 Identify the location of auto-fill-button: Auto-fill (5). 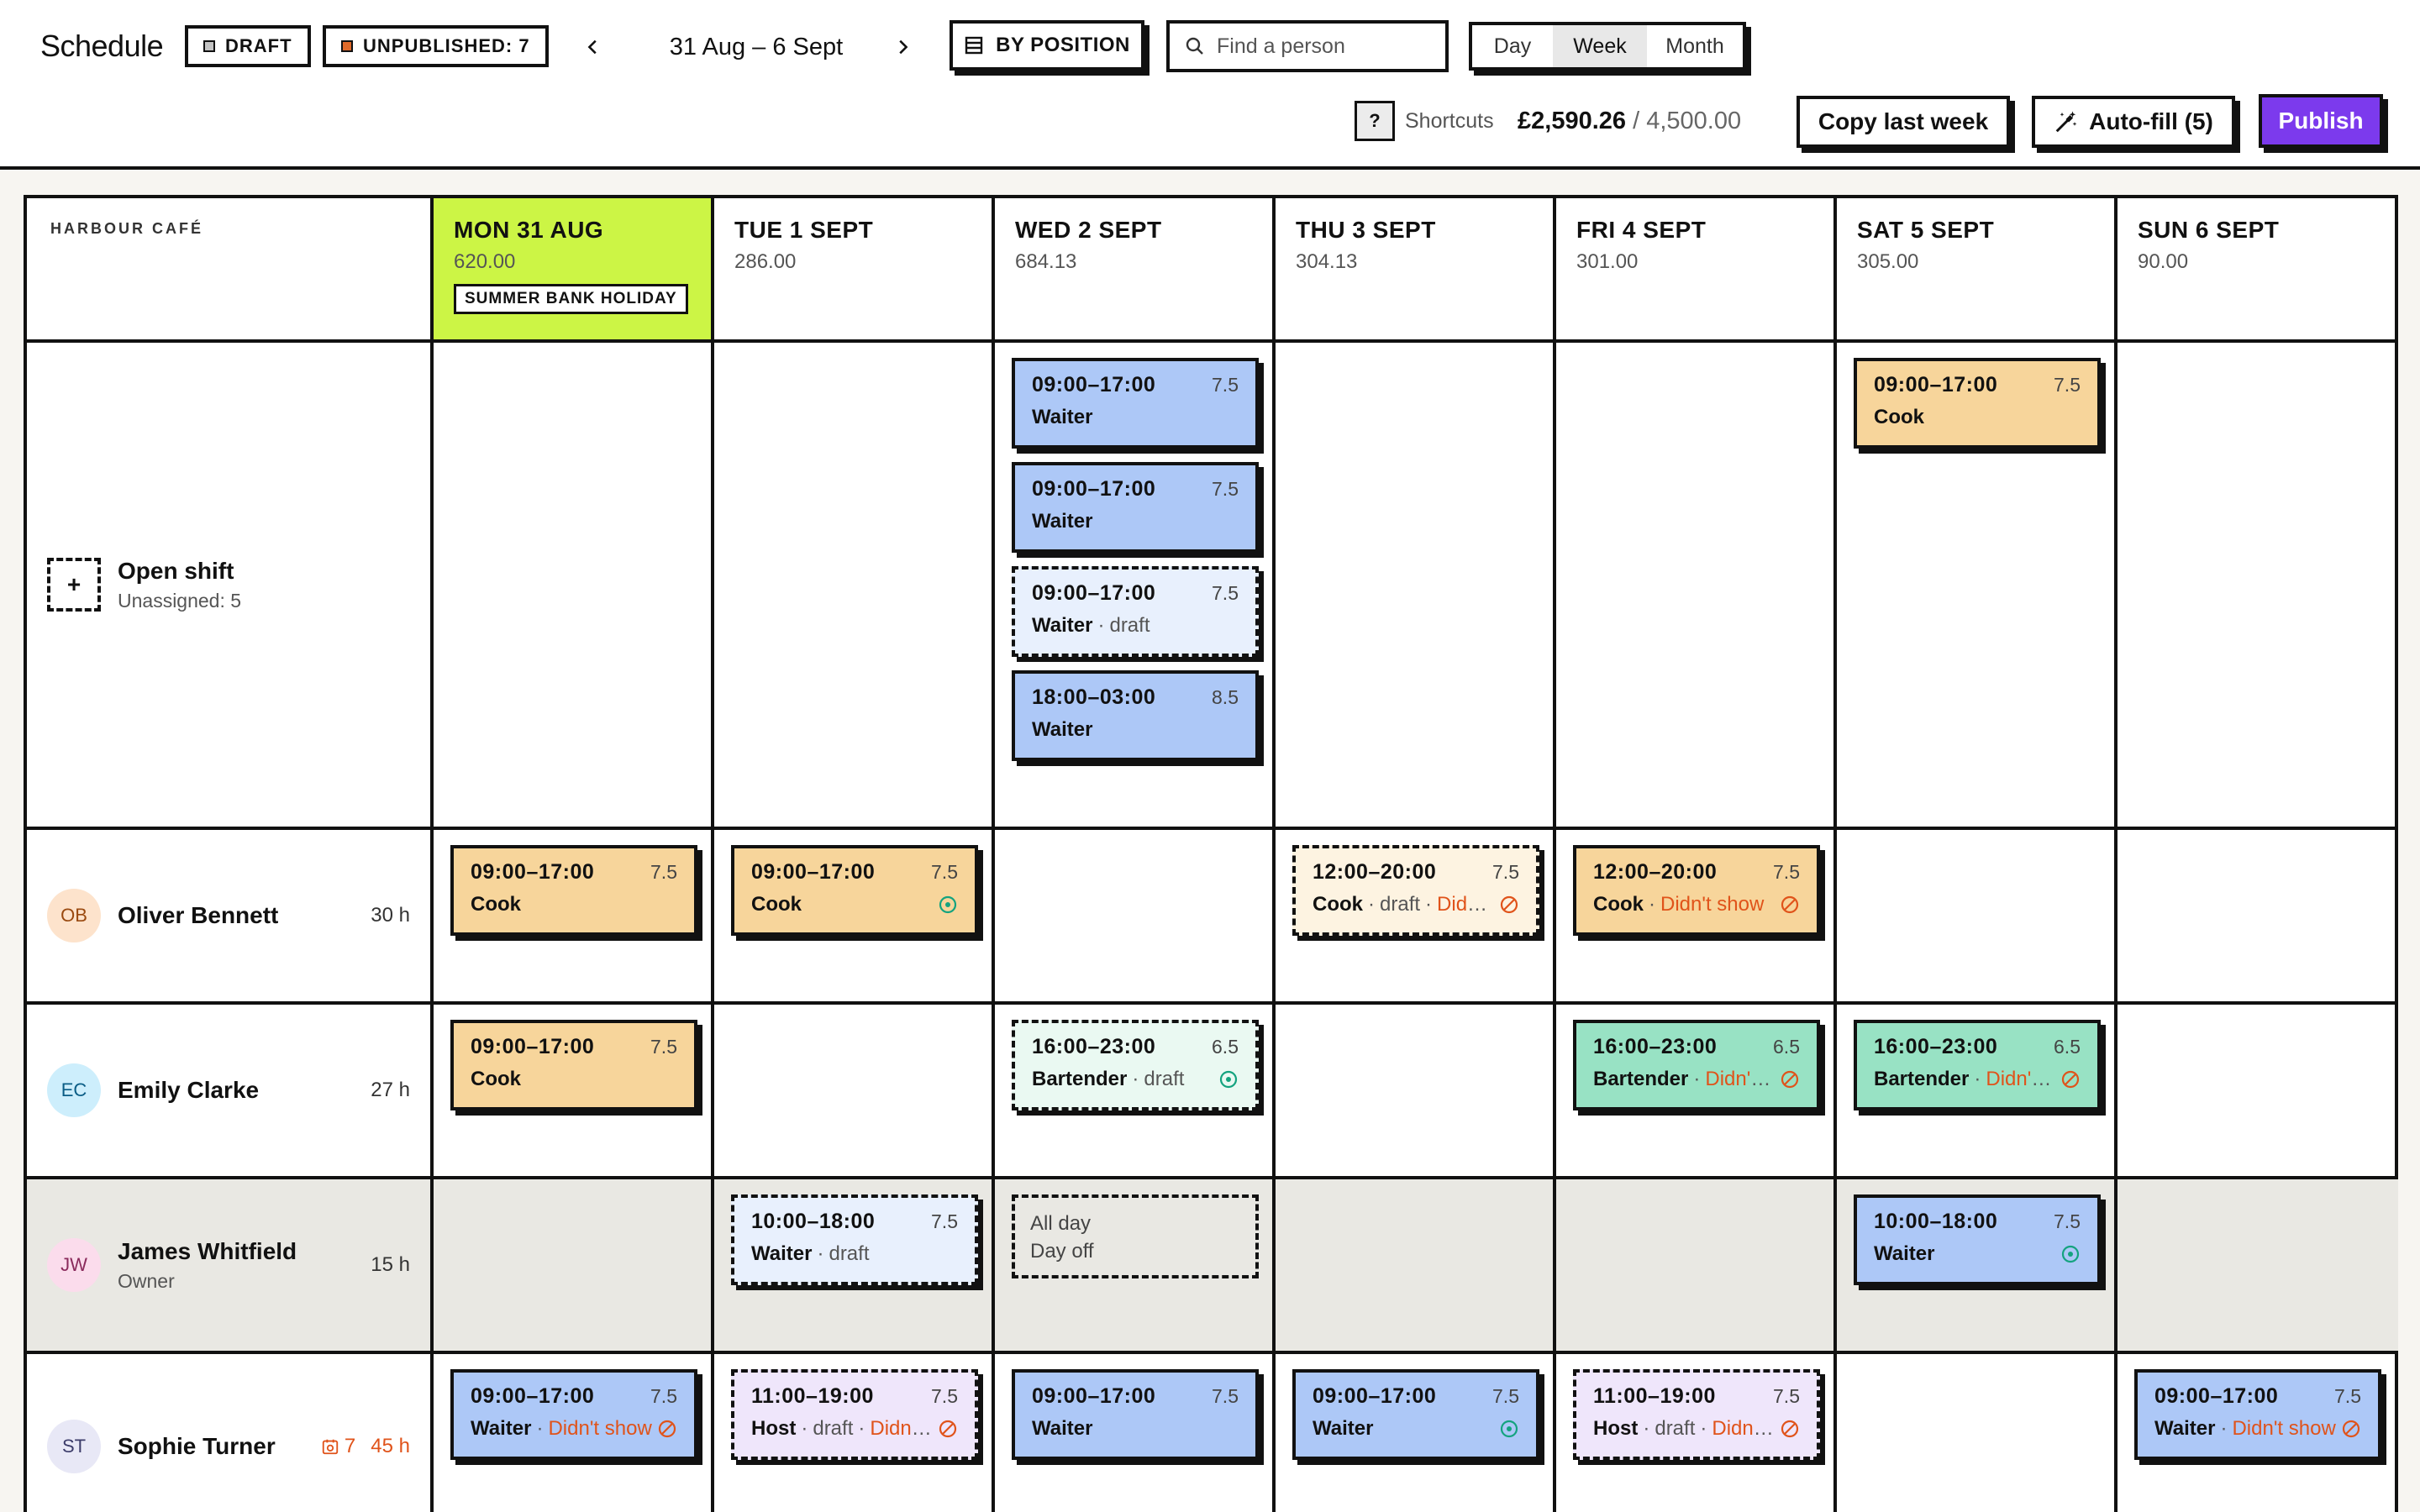
(2133, 122).